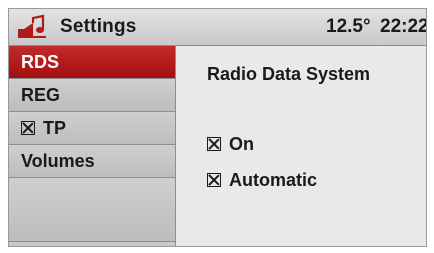  What do you see at coordinates (98, 26) in the screenshot?
I see `page-title: Settings` at bounding box center [98, 26].